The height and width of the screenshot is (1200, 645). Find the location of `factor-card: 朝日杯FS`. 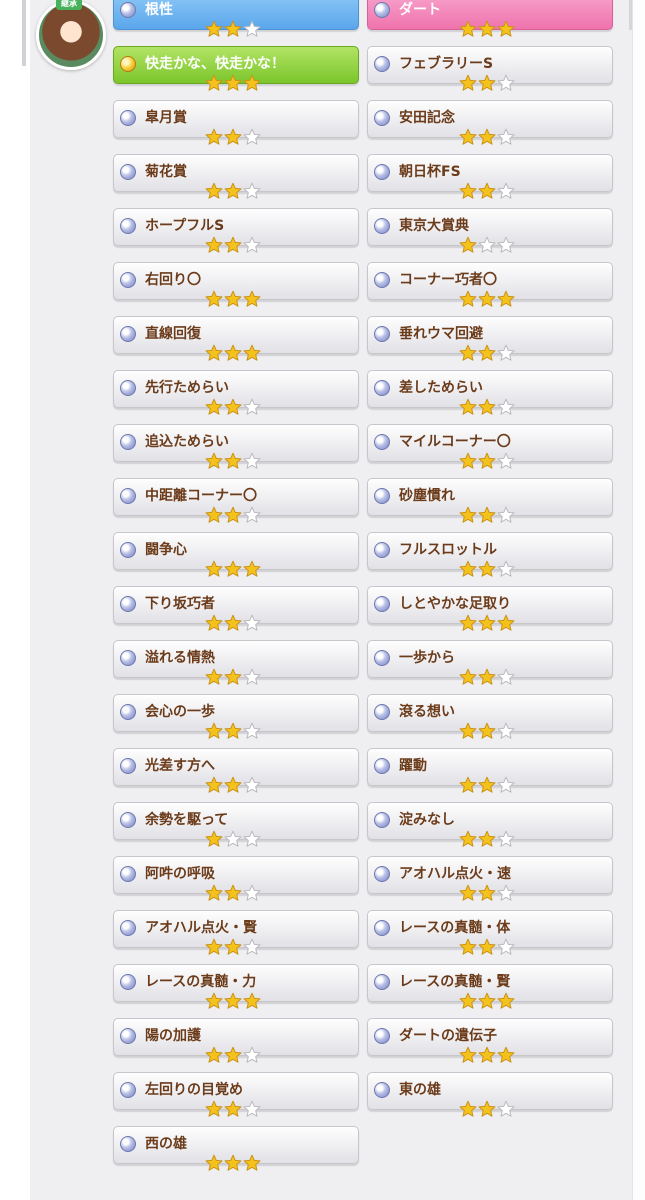

factor-card: 朝日杯FS is located at coordinates (490, 177).